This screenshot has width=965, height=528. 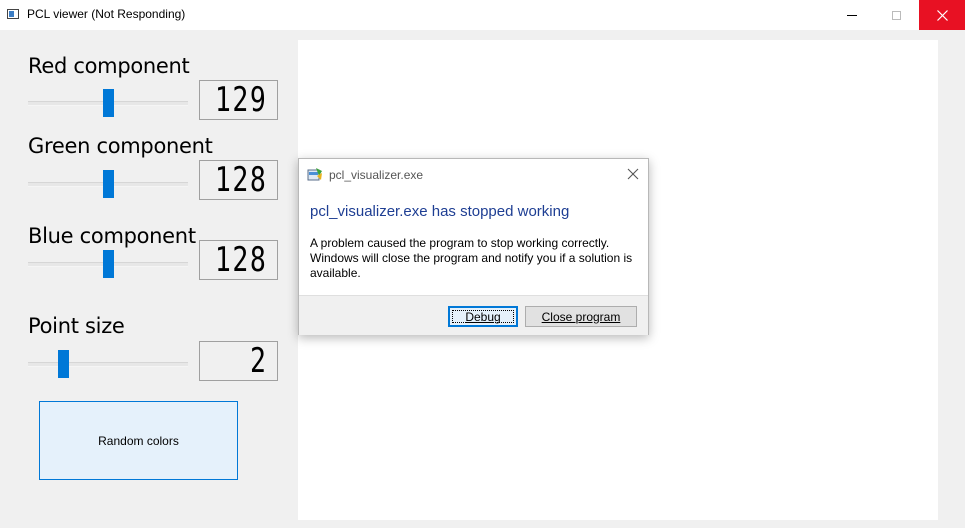 I want to click on green-component-value: 128, so click(x=240, y=180).